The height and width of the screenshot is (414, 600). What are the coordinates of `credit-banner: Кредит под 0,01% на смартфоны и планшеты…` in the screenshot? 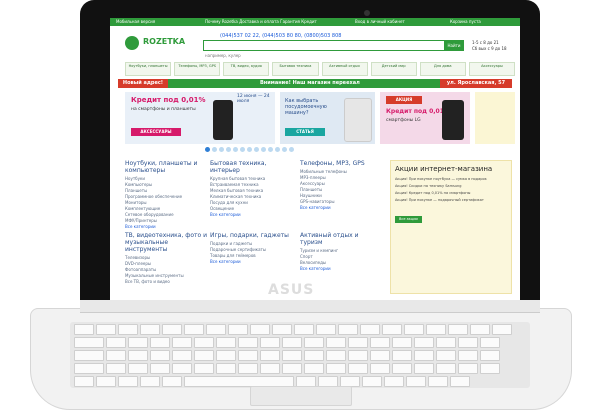 It's located at (200, 118).